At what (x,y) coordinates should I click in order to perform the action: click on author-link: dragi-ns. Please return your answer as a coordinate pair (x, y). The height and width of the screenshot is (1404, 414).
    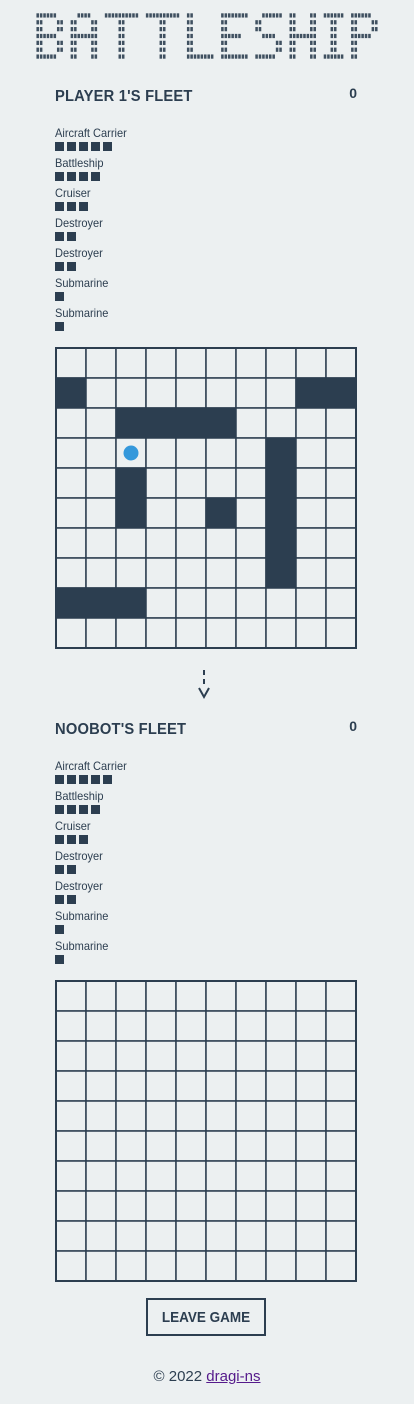
    Looking at the image, I should click on (233, 1376).